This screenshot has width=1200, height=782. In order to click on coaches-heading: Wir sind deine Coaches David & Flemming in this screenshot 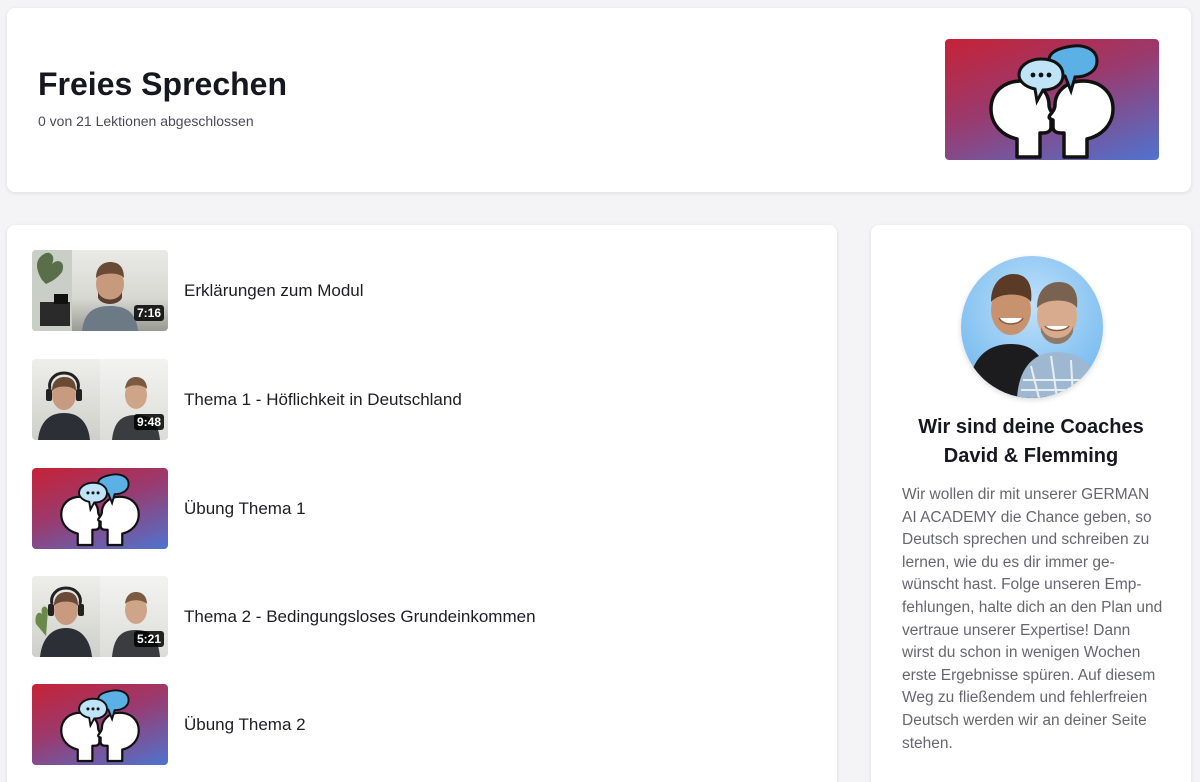, I will do `click(1031, 442)`.